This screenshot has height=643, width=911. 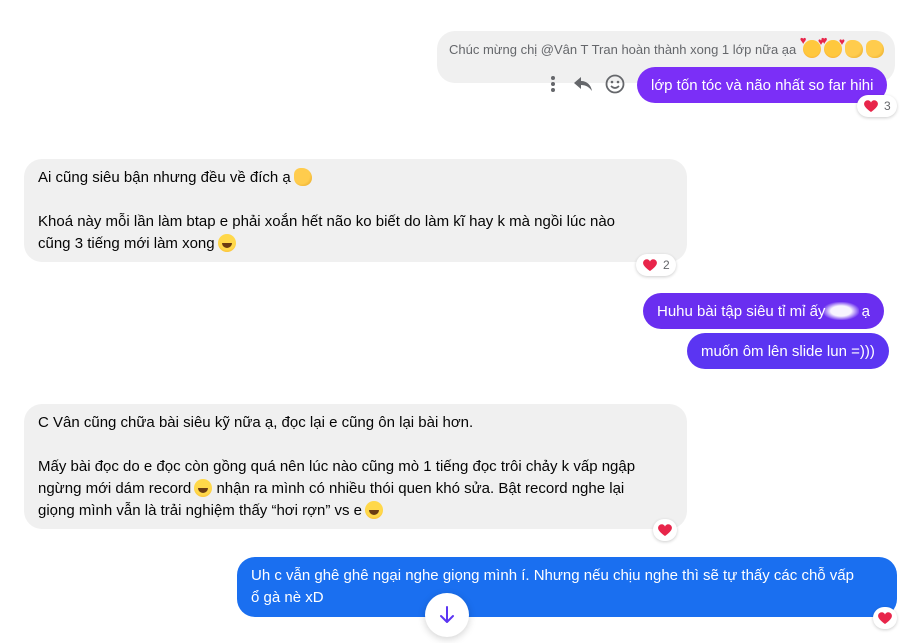 I want to click on message-bubble-outgoing: Huhu bài tập siêu tỉ mỉ ấy ạ, so click(x=763, y=311).